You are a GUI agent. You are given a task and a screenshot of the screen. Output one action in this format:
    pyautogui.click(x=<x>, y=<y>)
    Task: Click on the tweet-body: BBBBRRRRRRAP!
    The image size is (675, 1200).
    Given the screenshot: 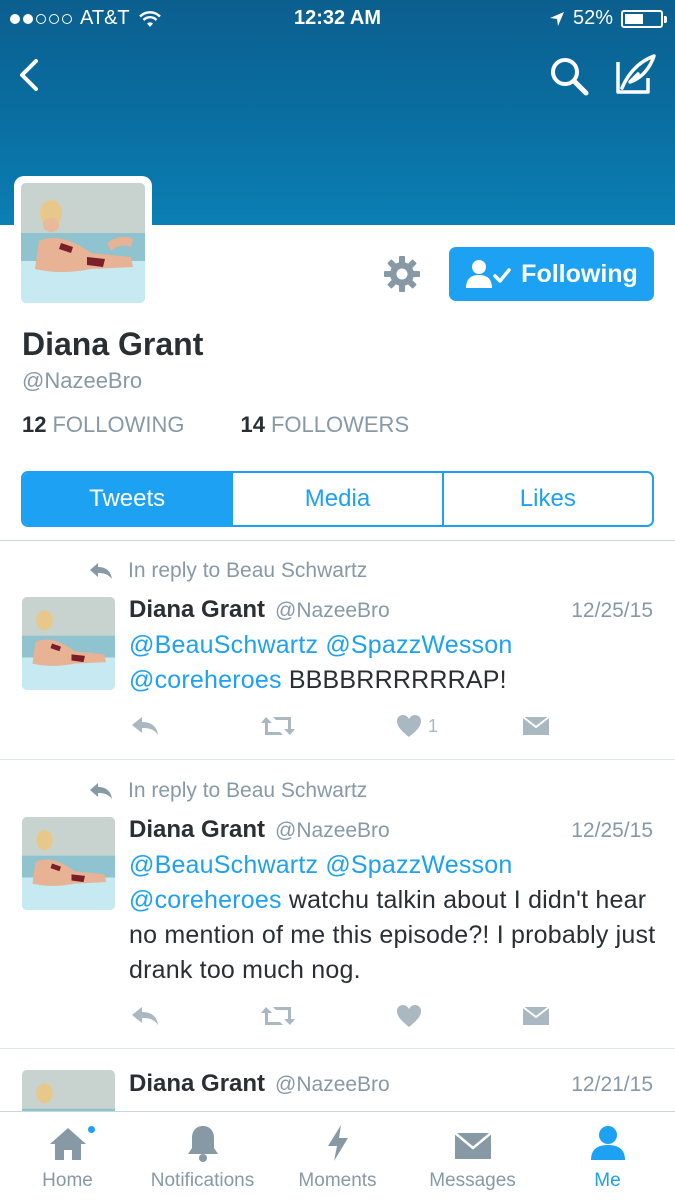 What is the action you would take?
    pyautogui.click(x=397, y=680)
    